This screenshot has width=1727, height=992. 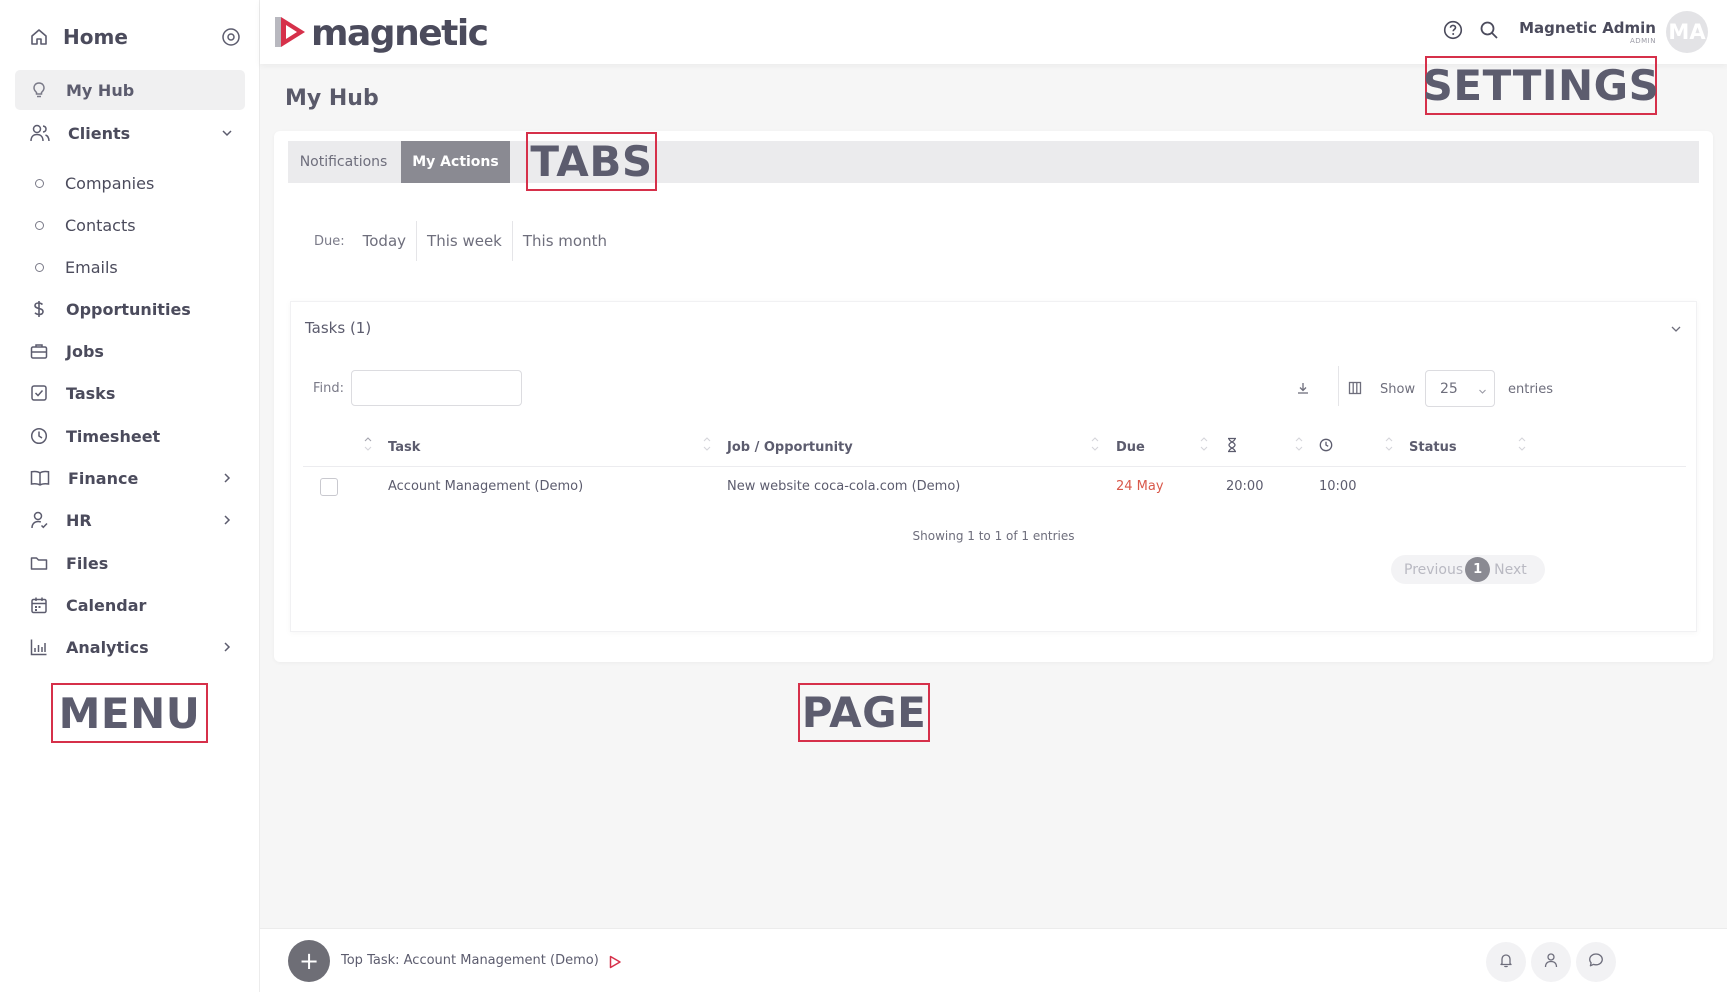 I want to click on profile-button, so click(x=1551, y=962).